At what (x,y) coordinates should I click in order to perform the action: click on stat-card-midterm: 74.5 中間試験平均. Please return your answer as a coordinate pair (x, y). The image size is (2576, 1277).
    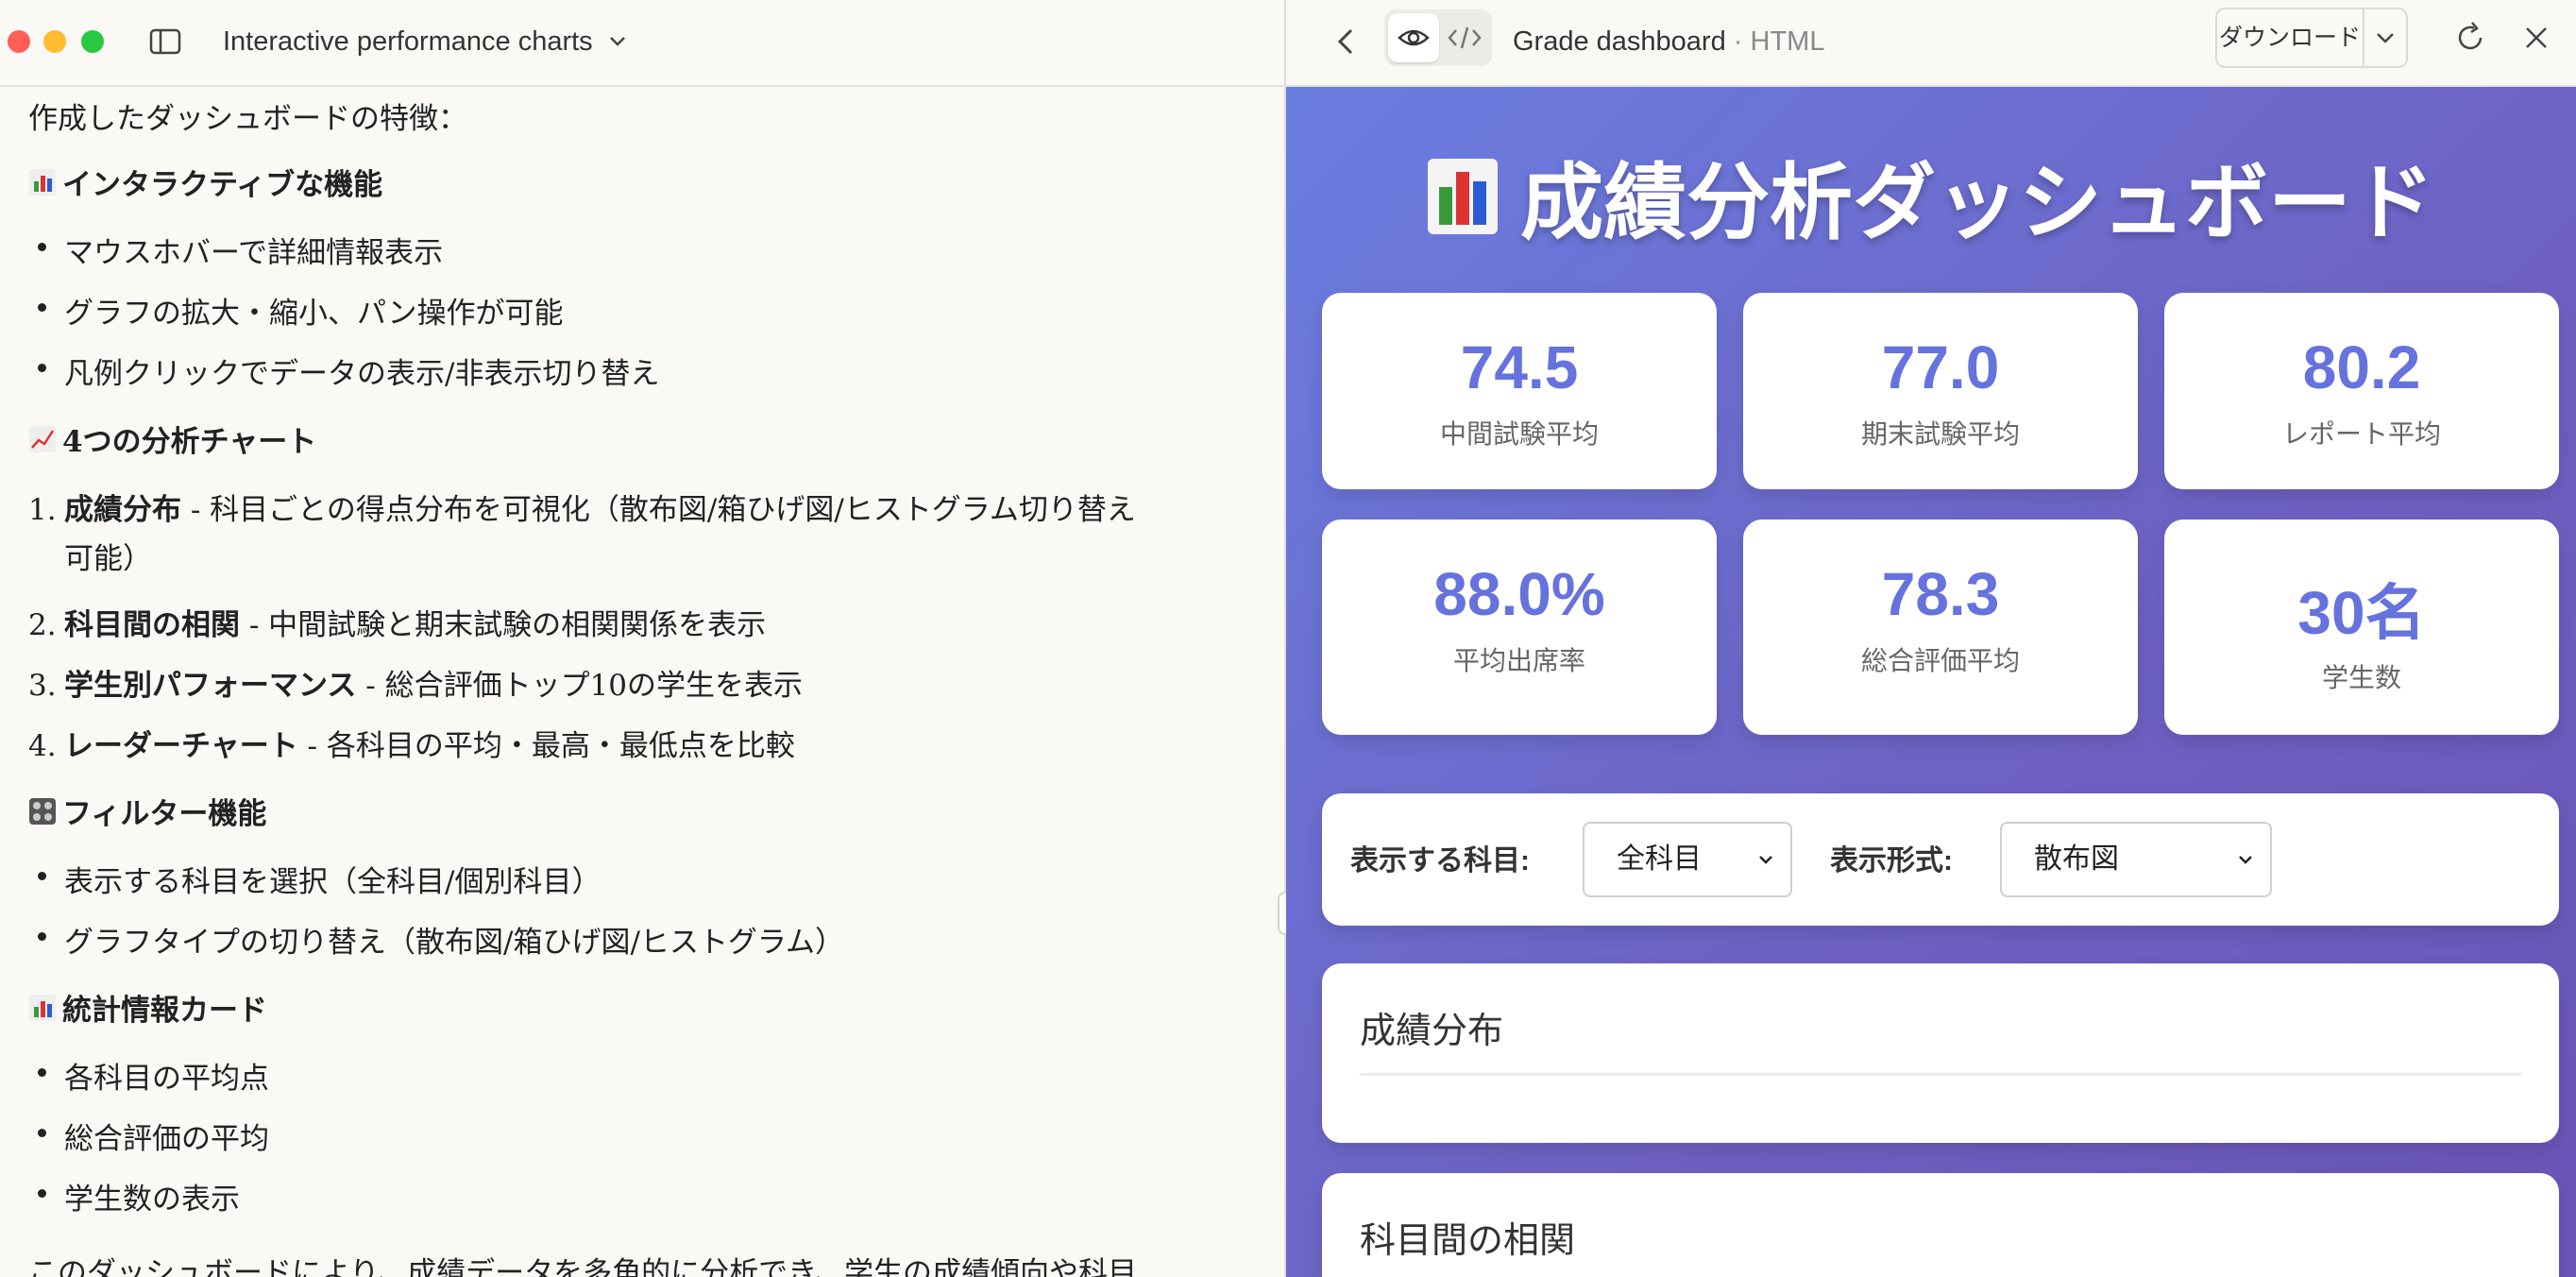
    Looking at the image, I should click on (1519, 391).